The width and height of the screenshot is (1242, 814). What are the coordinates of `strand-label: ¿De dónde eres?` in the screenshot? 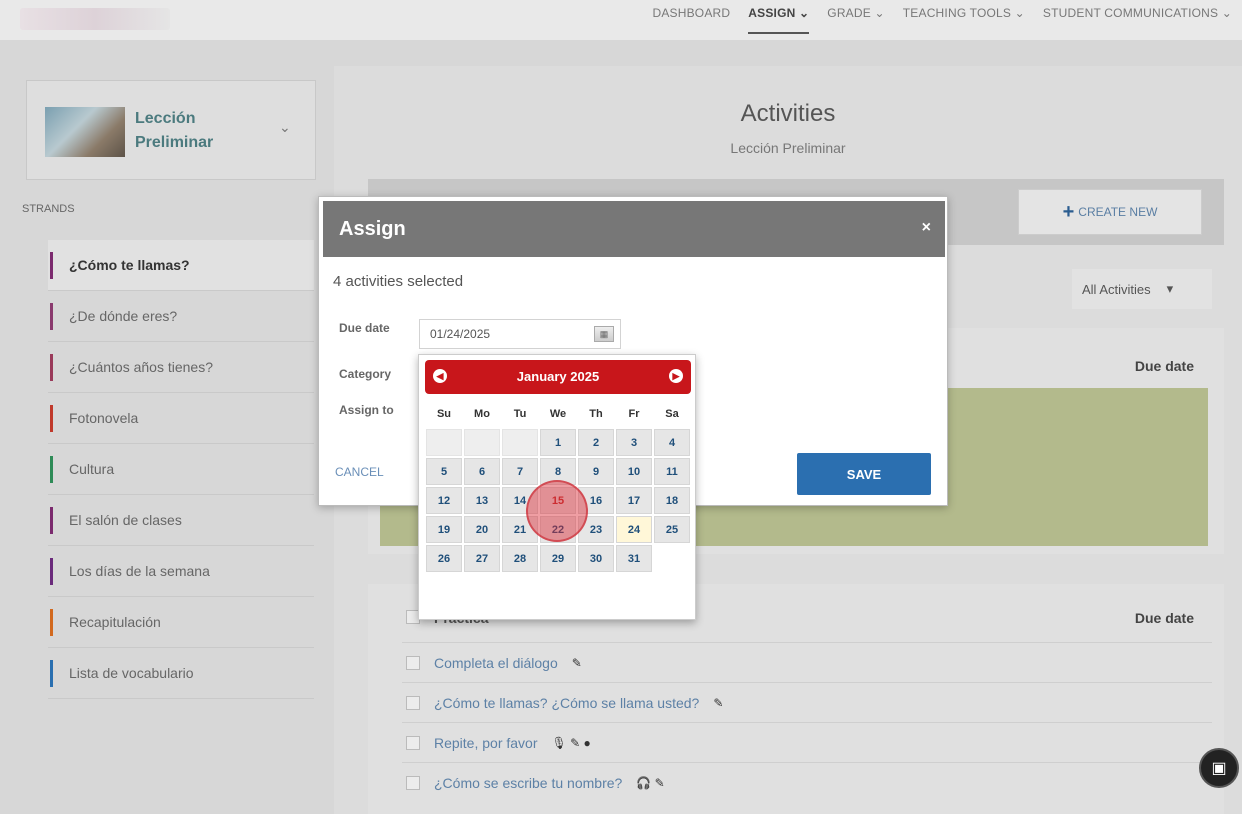 It's located at (123, 316).